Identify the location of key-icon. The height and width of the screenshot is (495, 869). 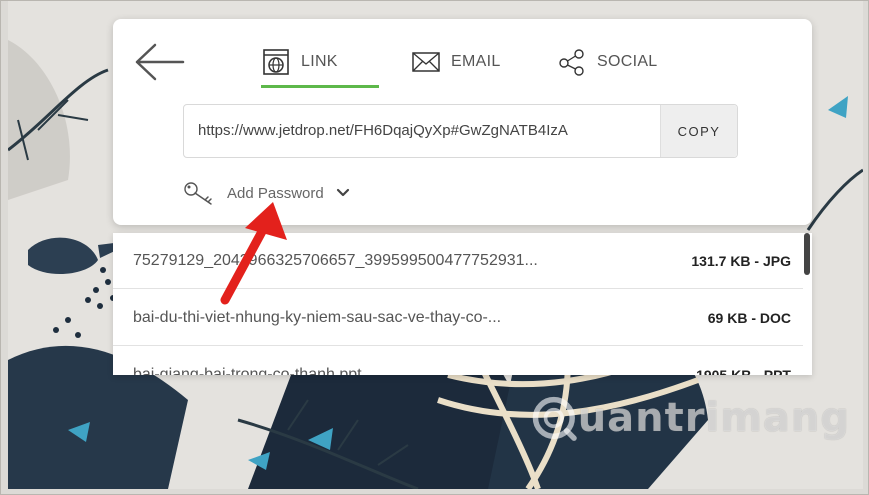
(198, 193).